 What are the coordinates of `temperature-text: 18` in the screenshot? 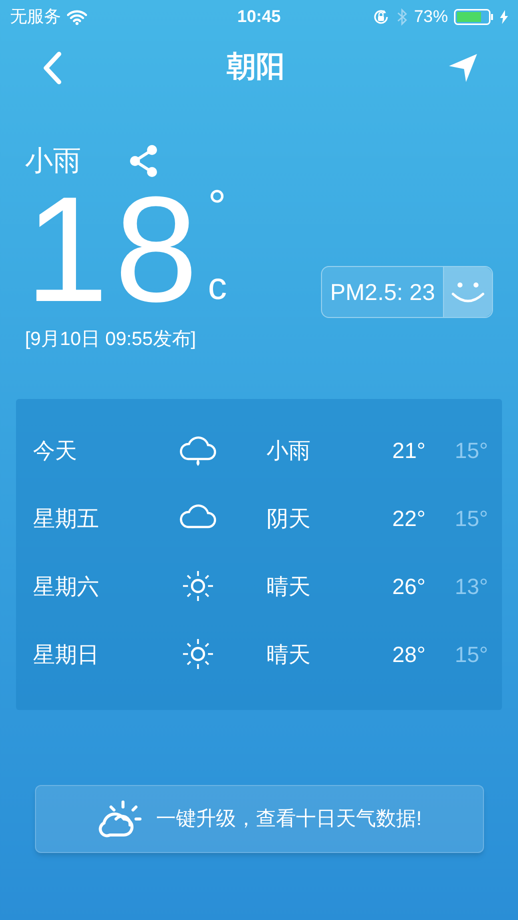 It's located at (114, 249).